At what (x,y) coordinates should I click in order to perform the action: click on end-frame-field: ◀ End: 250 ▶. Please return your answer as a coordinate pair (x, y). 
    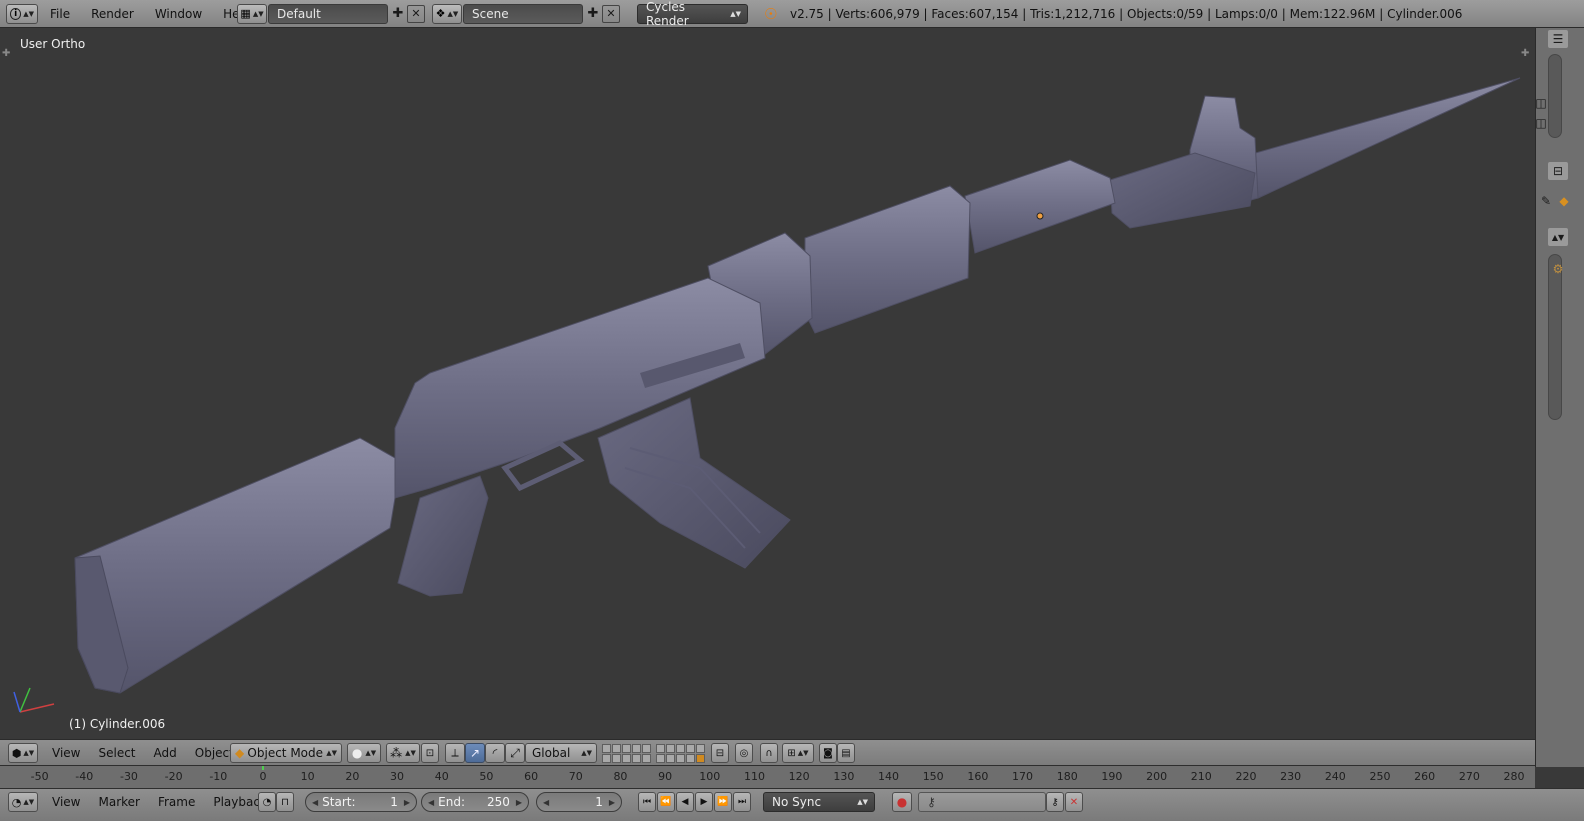
    Looking at the image, I should click on (475, 802).